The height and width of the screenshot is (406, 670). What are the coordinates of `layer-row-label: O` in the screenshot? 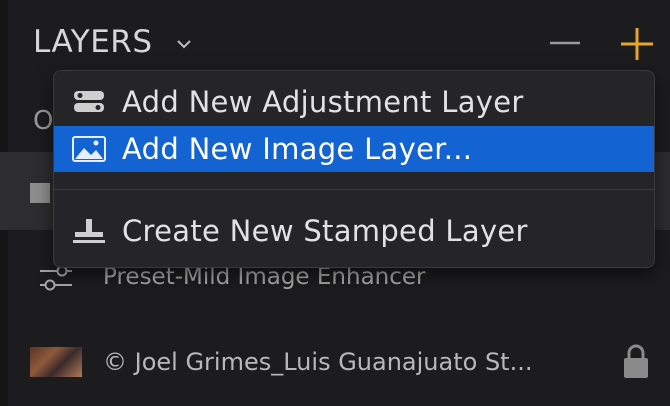 It's located at (43, 121).